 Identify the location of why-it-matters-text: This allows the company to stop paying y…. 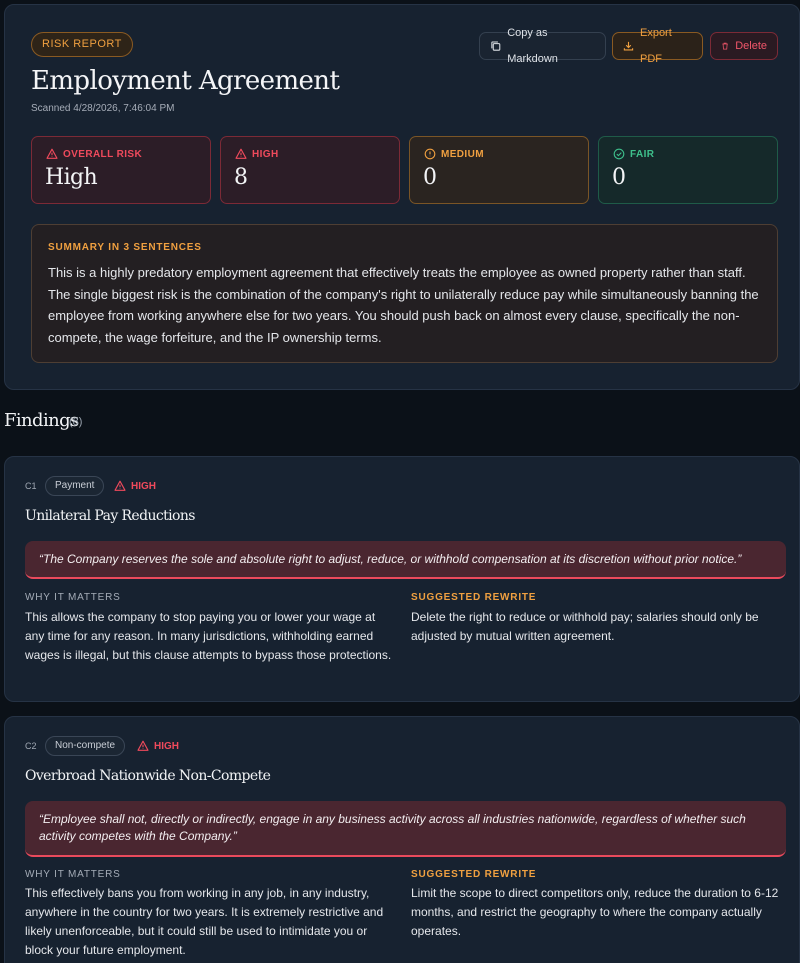
(208, 636).